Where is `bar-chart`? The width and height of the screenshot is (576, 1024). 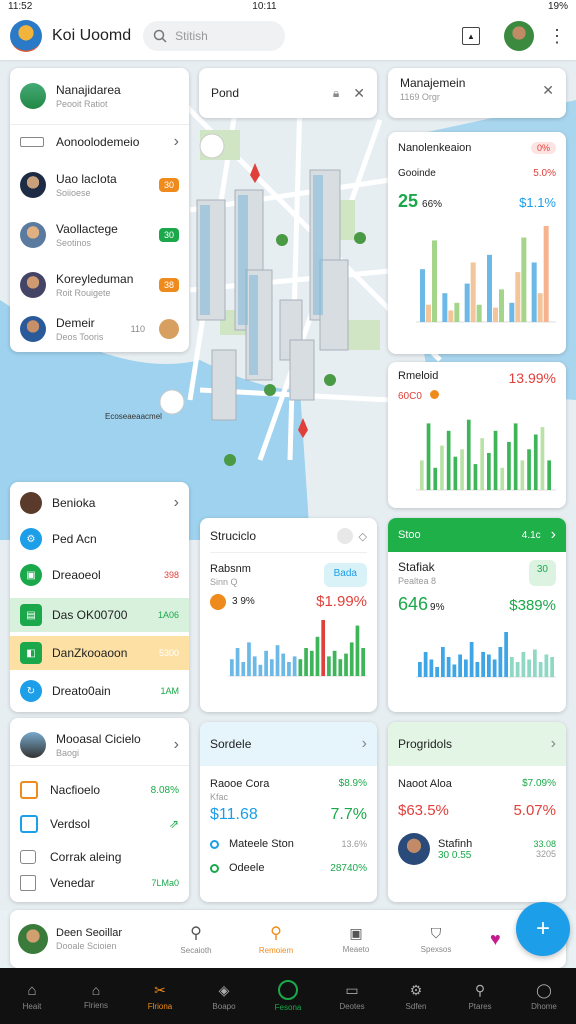 bar-chart is located at coordinates (486, 455).